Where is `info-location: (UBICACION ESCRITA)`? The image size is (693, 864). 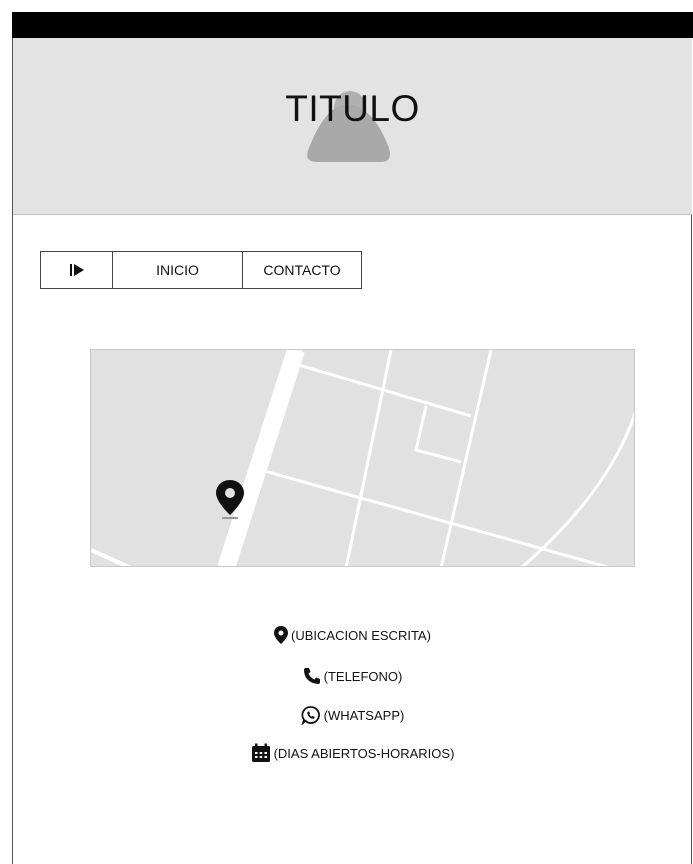
info-location: (UBICACION ESCRITA) is located at coordinates (352, 635).